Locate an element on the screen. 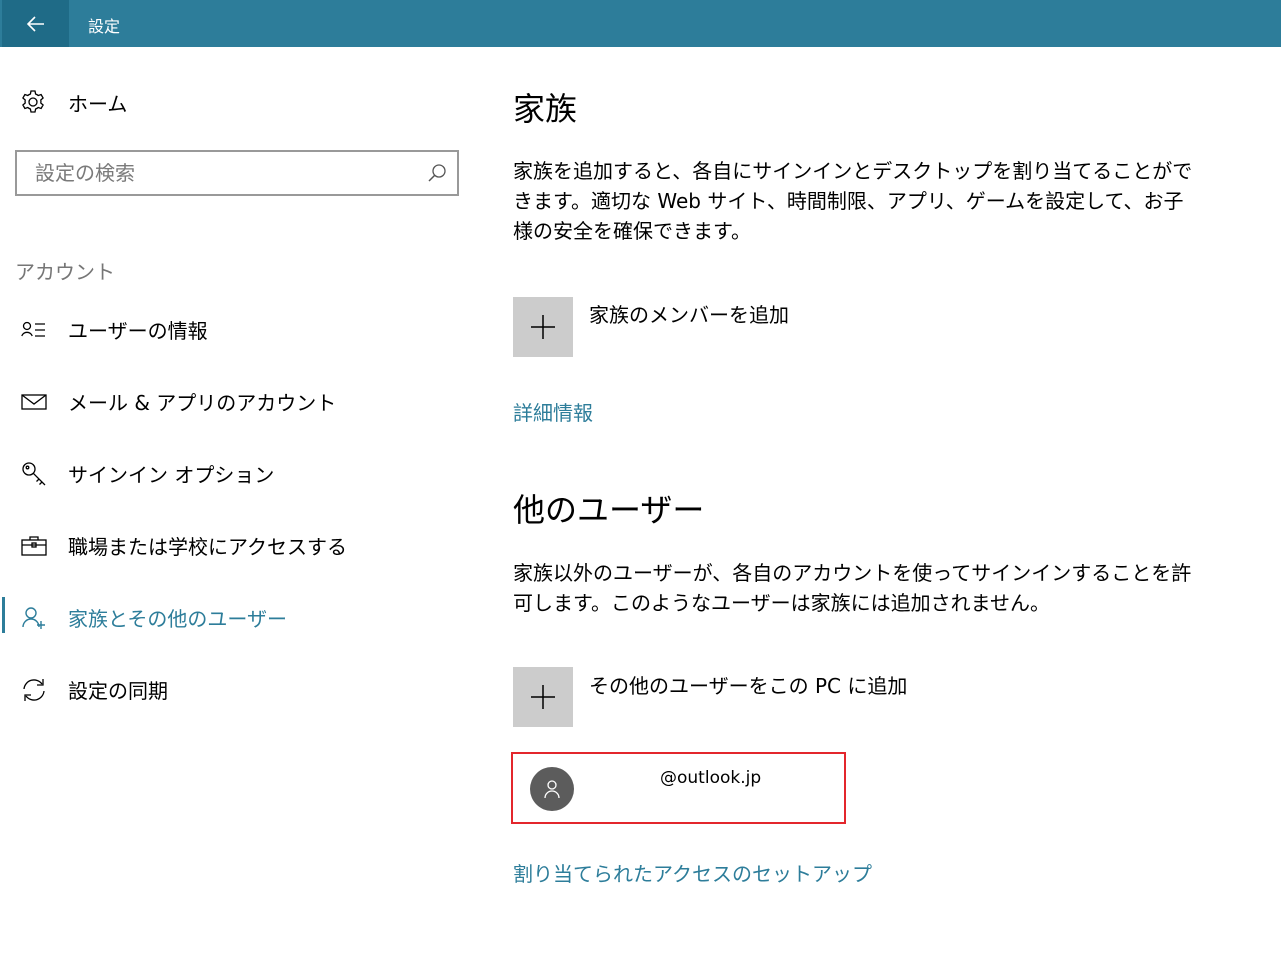 Image resolution: width=1281 pixels, height=965 pixels. sidebar-item-label: 家族とその他のユーザー is located at coordinates (177, 619).